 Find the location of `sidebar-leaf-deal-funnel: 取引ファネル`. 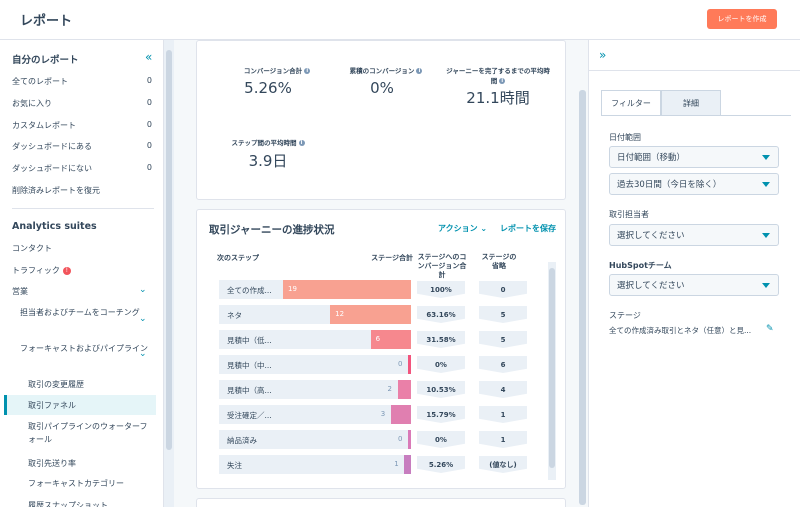

sidebar-leaf-deal-funnel: 取引ファネル is located at coordinates (88, 405).